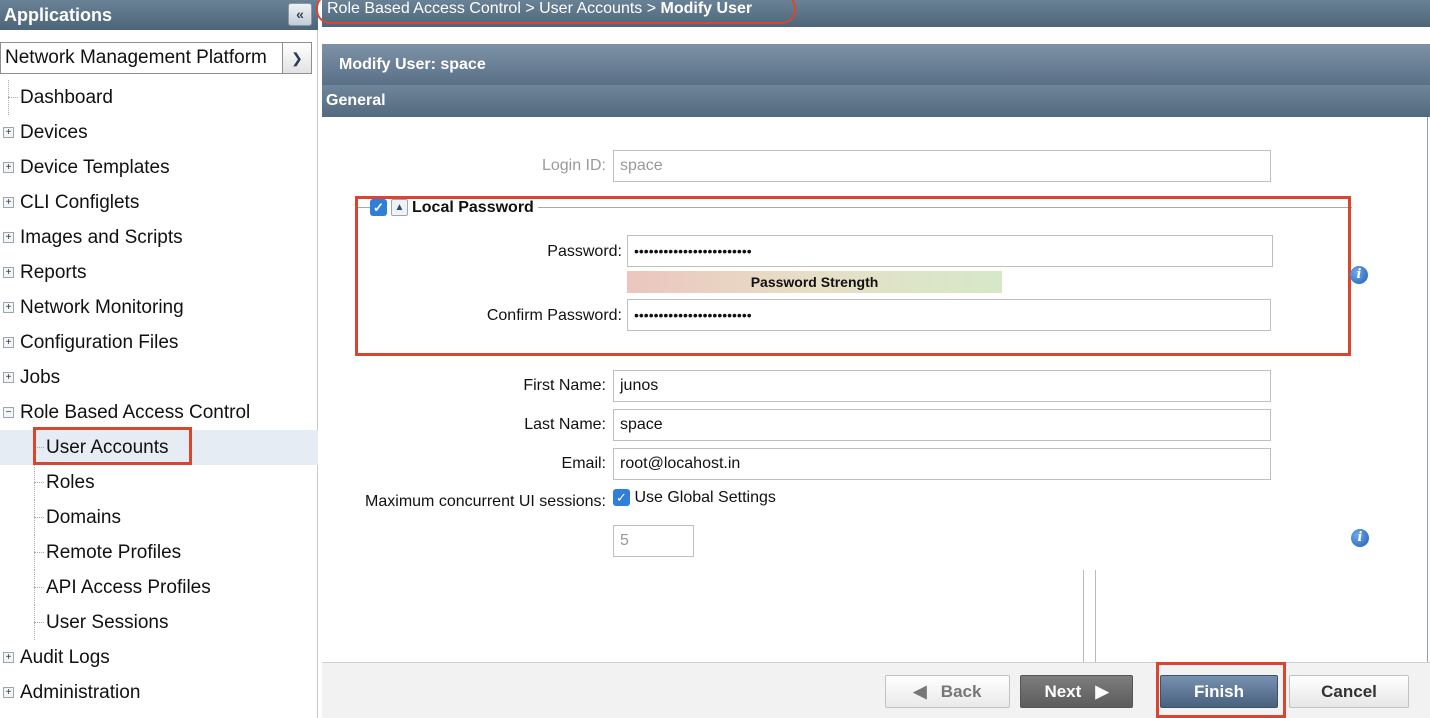 Image resolution: width=1430 pixels, height=718 pixels. I want to click on email-label: Email:, so click(583, 463).